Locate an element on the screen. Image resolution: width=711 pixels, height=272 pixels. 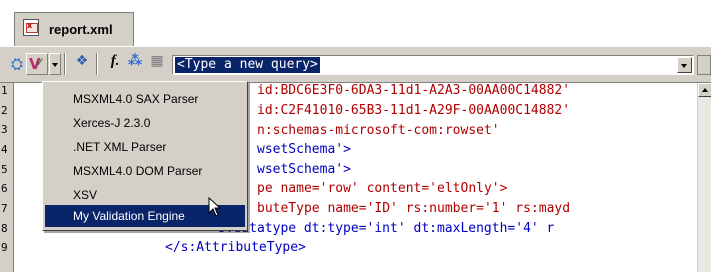
scroll-up-arrow-icon is located at coordinates (704, 90).